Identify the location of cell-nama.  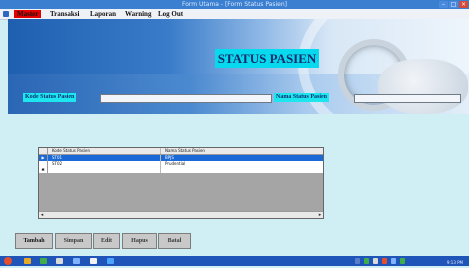
(243, 170).